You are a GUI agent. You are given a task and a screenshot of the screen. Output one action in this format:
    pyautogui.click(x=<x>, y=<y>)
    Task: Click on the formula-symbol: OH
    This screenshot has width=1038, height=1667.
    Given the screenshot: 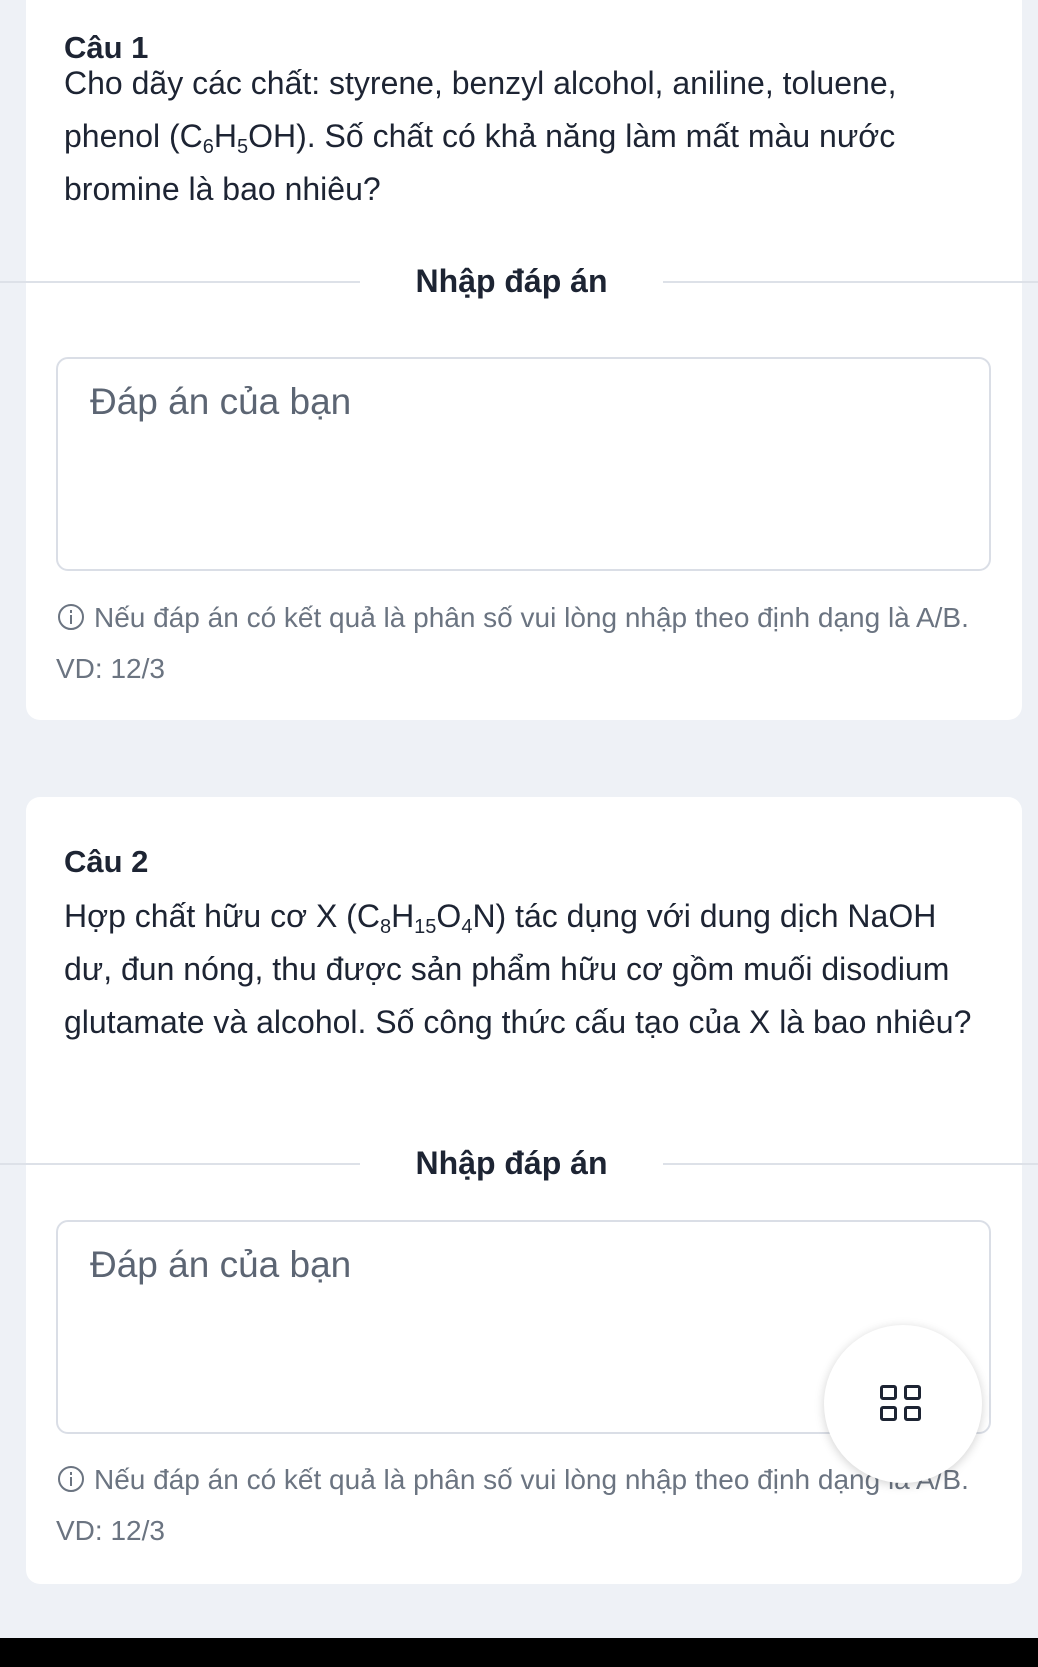 What is the action you would take?
    pyautogui.click(x=272, y=136)
    